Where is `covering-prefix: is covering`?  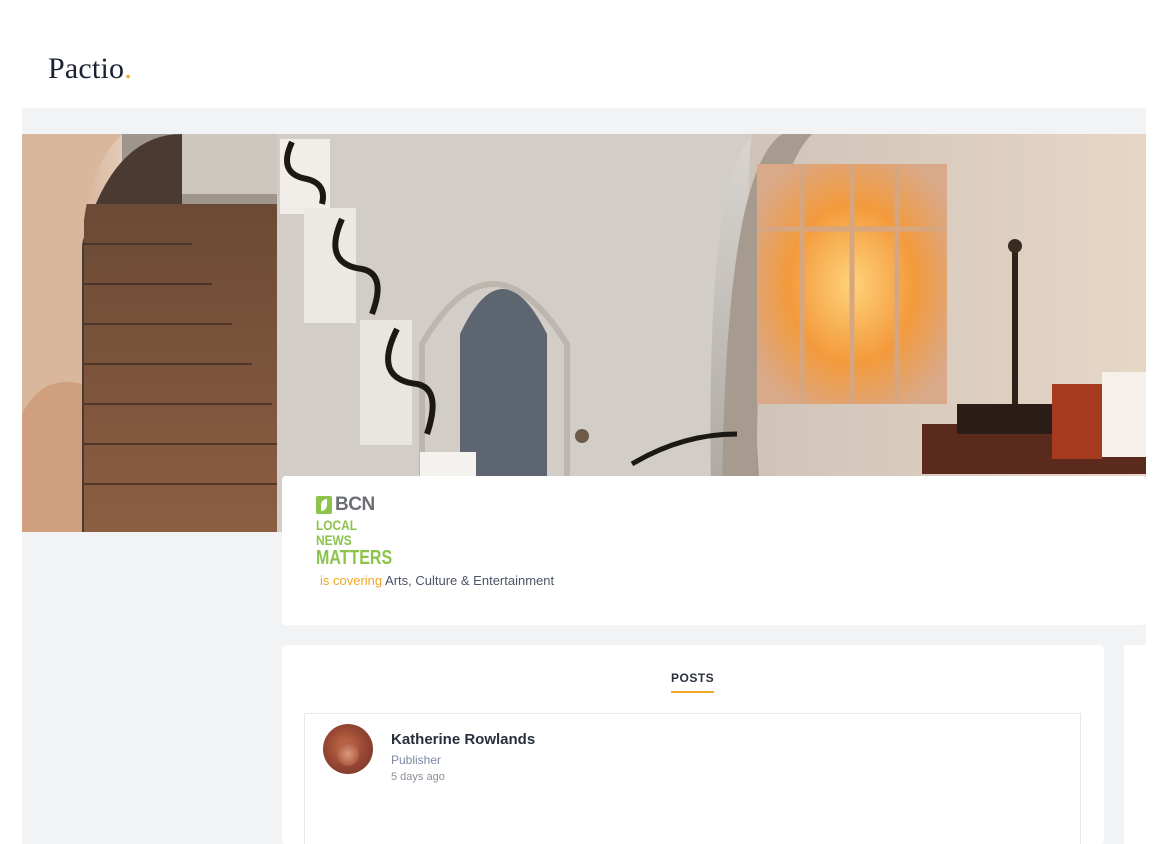 covering-prefix: is covering is located at coordinates (351, 580).